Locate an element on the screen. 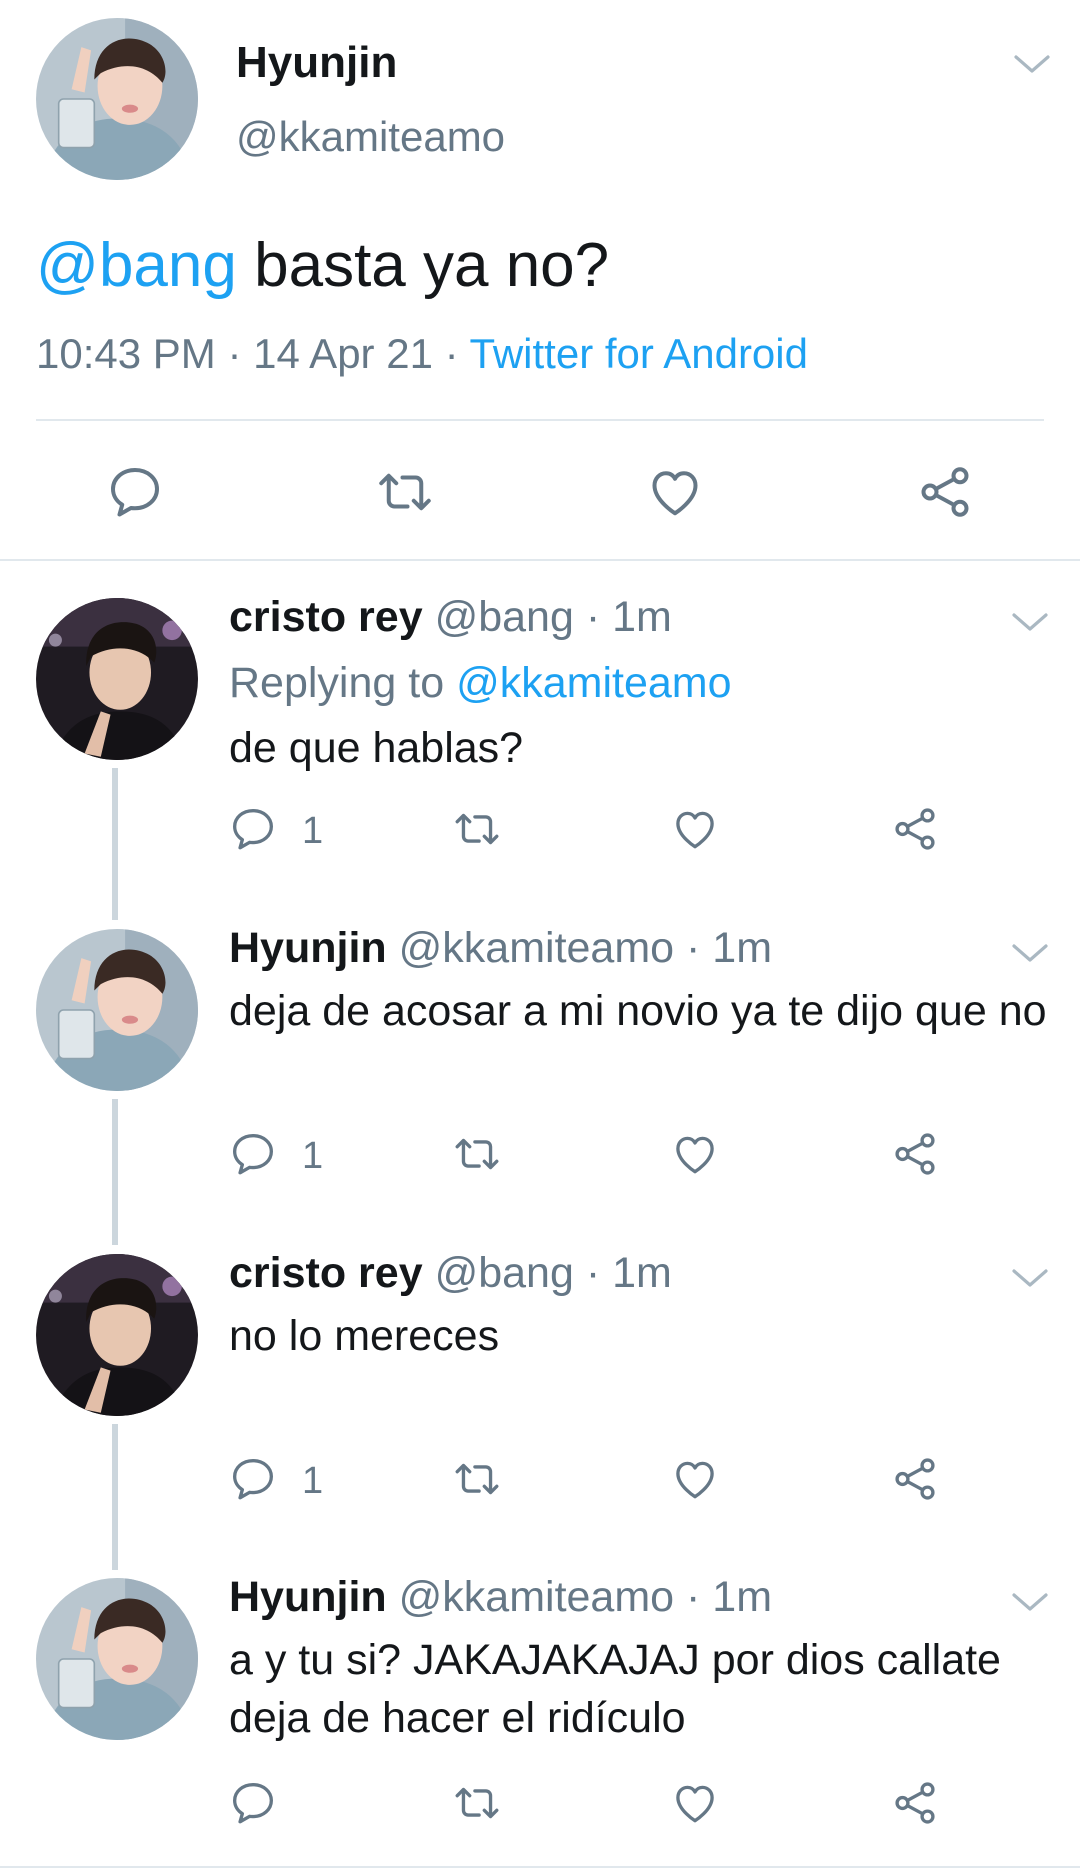  replying-label: Replying to is located at coordinates (343, 683).